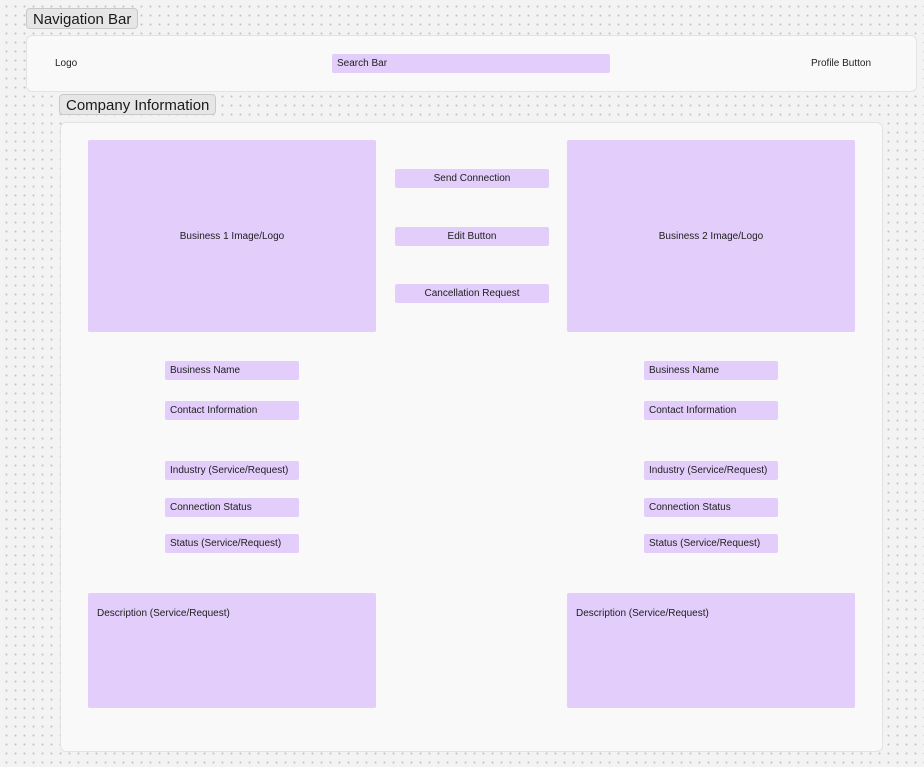  I want to click on search-input: Search Bar, so click(471, 63).